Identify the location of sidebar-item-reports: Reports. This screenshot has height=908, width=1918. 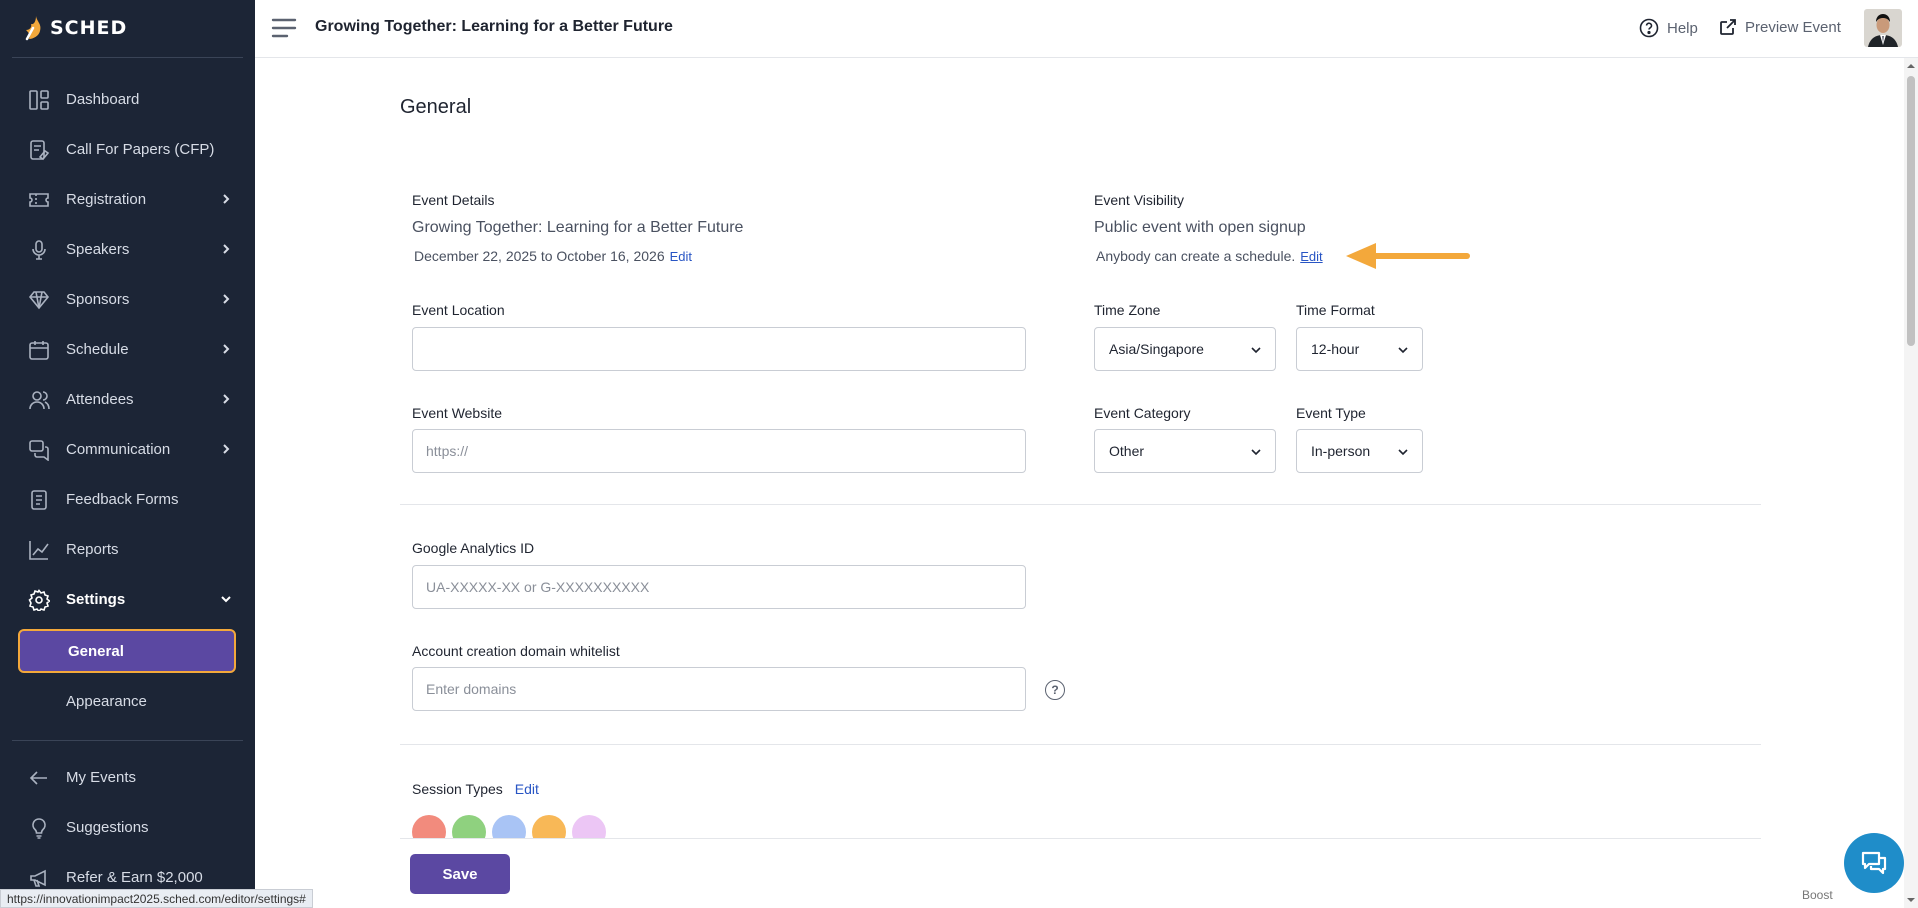
(127, 549).